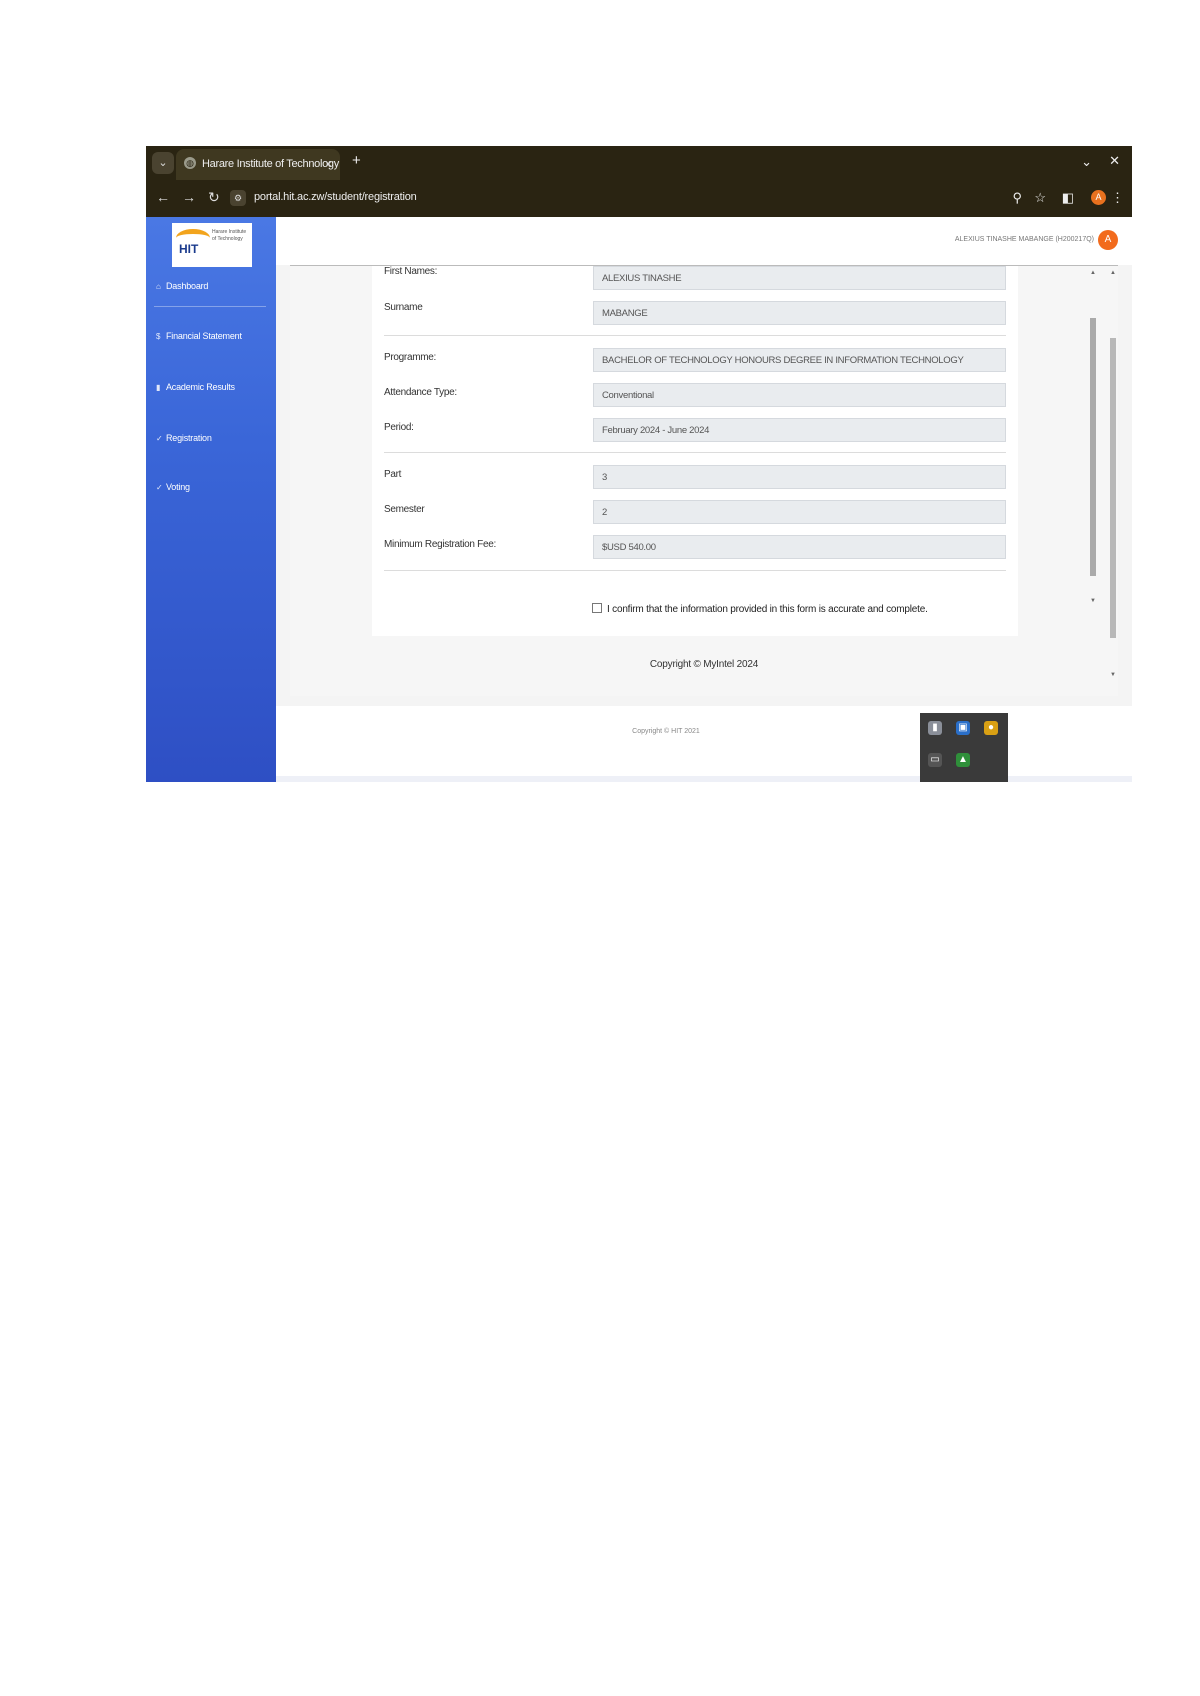  I want to click on tray-app-icon: ▣, so click(963, 728).